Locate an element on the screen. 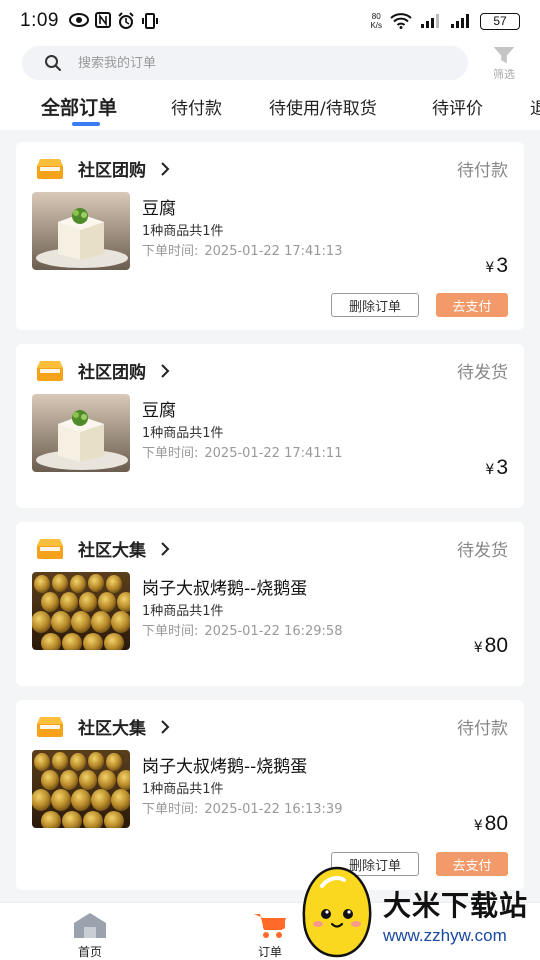 This screenshot has width=540, height=960. nfc-icon is located at coordinates (102, 20).